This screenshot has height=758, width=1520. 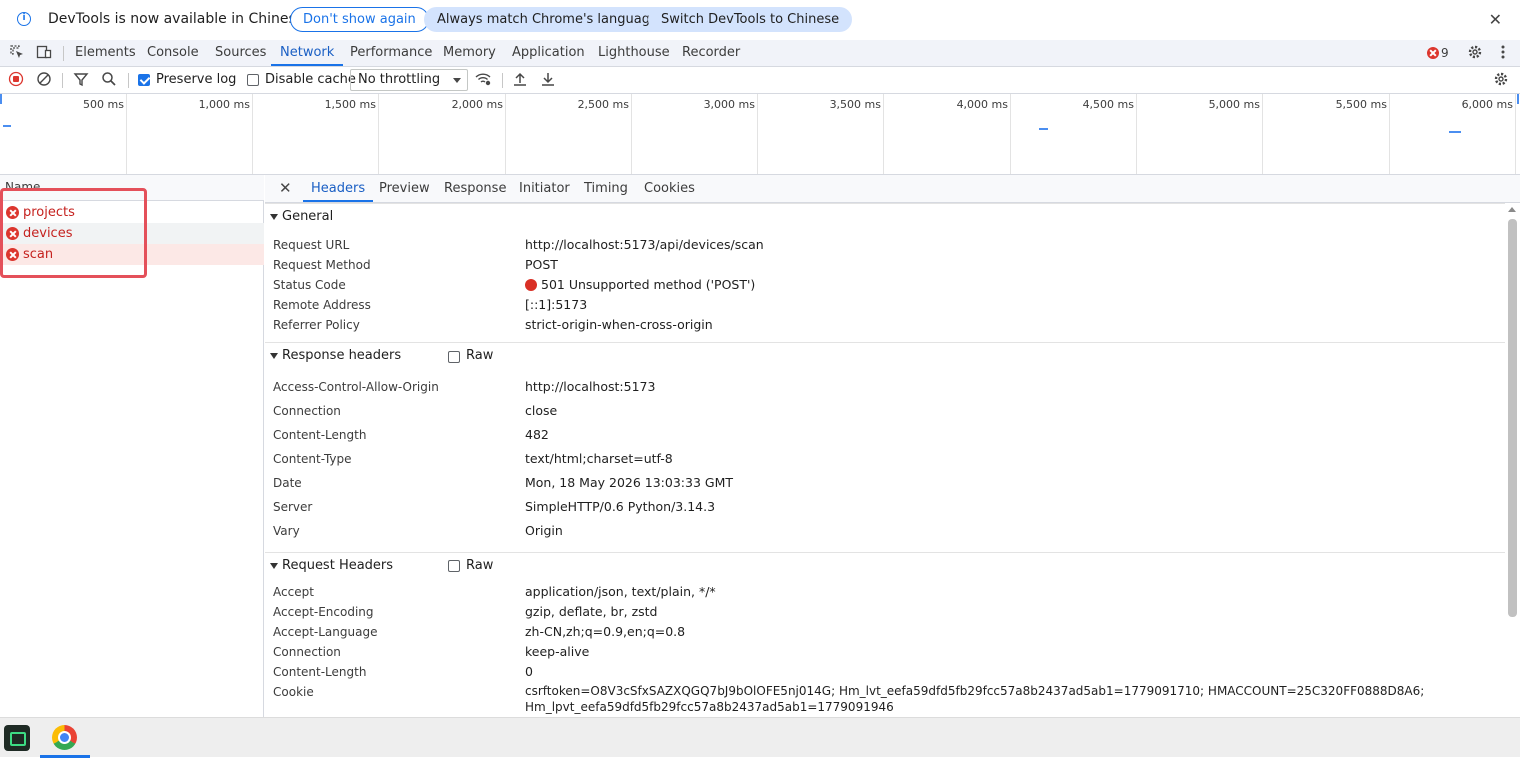 I want to click on throttling-value: No throttling, so click(x=399, y=79).